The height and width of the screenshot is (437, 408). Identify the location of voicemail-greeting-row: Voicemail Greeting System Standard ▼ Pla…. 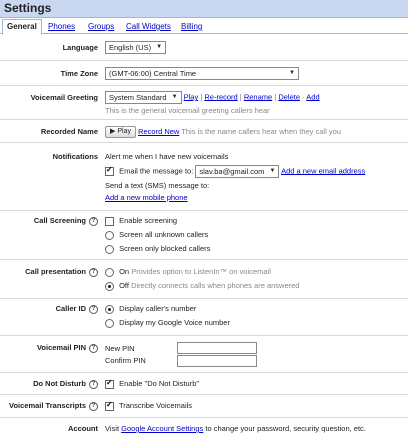
(204, 103).